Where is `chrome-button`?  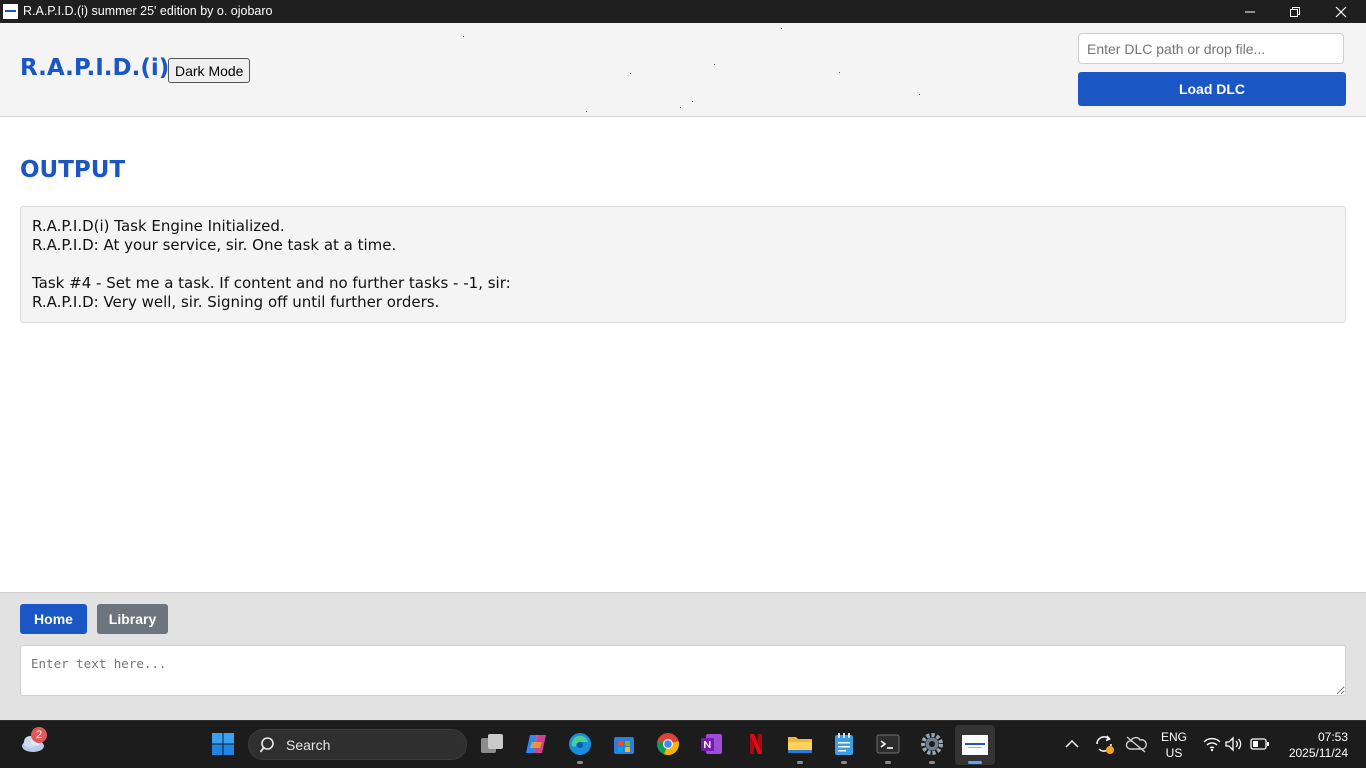 chrome-button is located at coordinates (668, 744).